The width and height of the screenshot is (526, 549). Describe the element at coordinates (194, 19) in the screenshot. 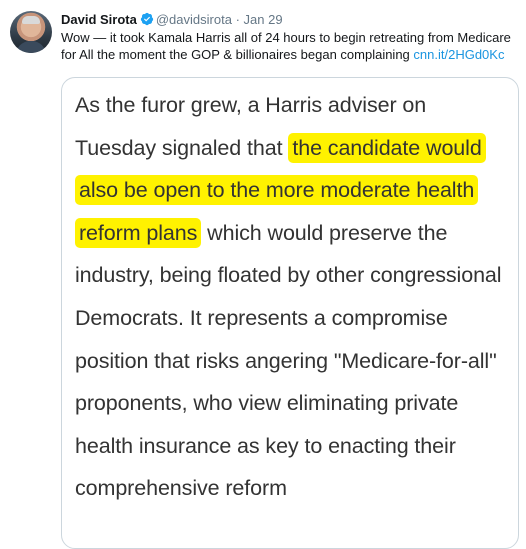

I see `author-handle: @davidsirota` at that location.